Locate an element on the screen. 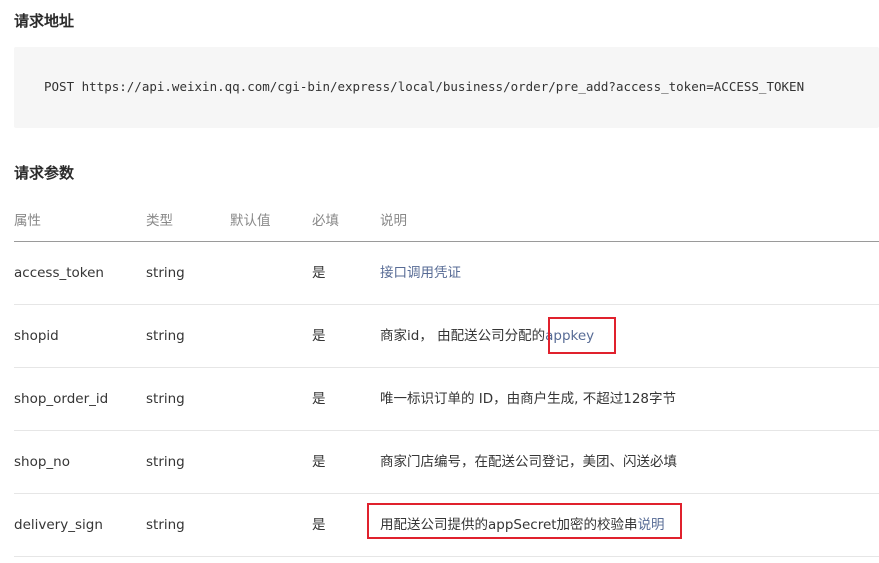 This screenshot has height=563, width=879. param-description: 唯一标识订单的 ID，由商户生成, 不超过128字节 is located at coordinates (528, 399).